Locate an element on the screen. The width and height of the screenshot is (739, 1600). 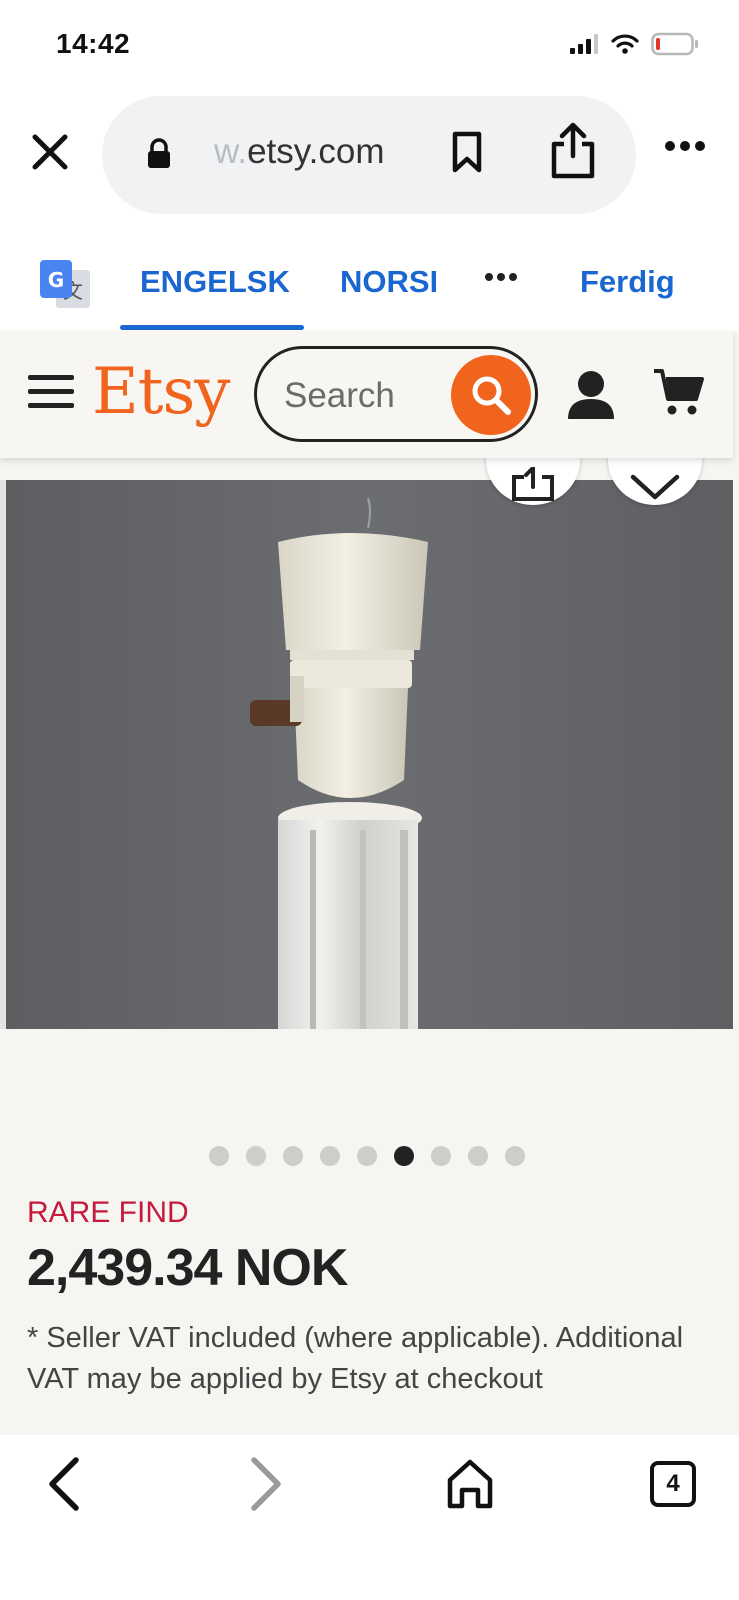
rare-find-badge: RARE FIND is located at coordinates (108, 1212).